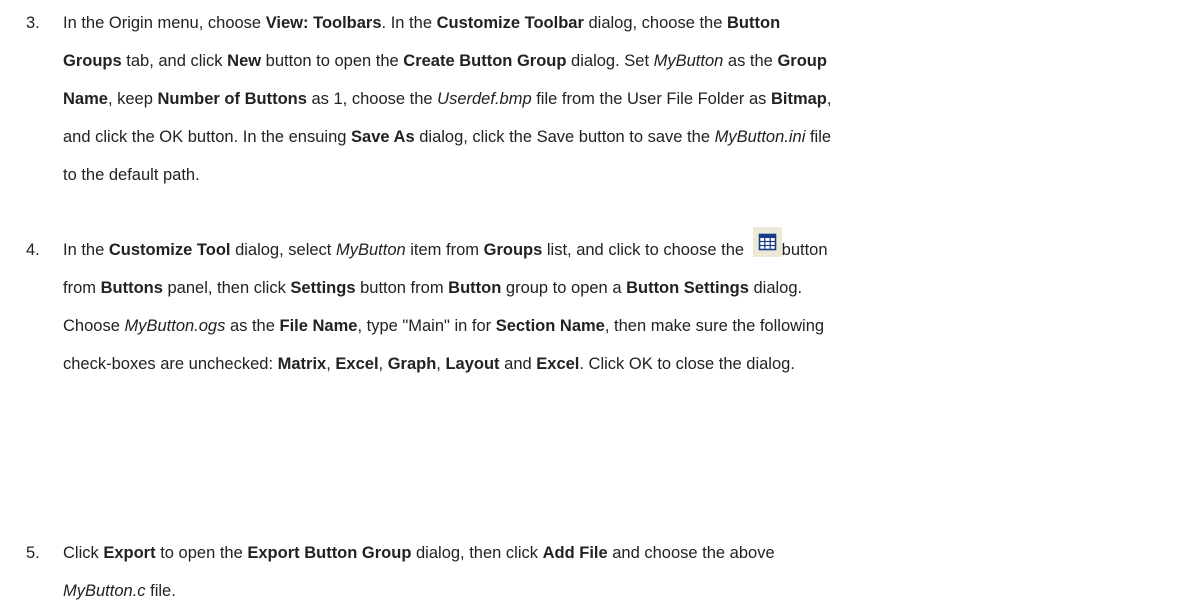  What do you see at coordinates (129, 553) in the screenshot?
I see `bold-term: Export` at bounding box center [129, 553].